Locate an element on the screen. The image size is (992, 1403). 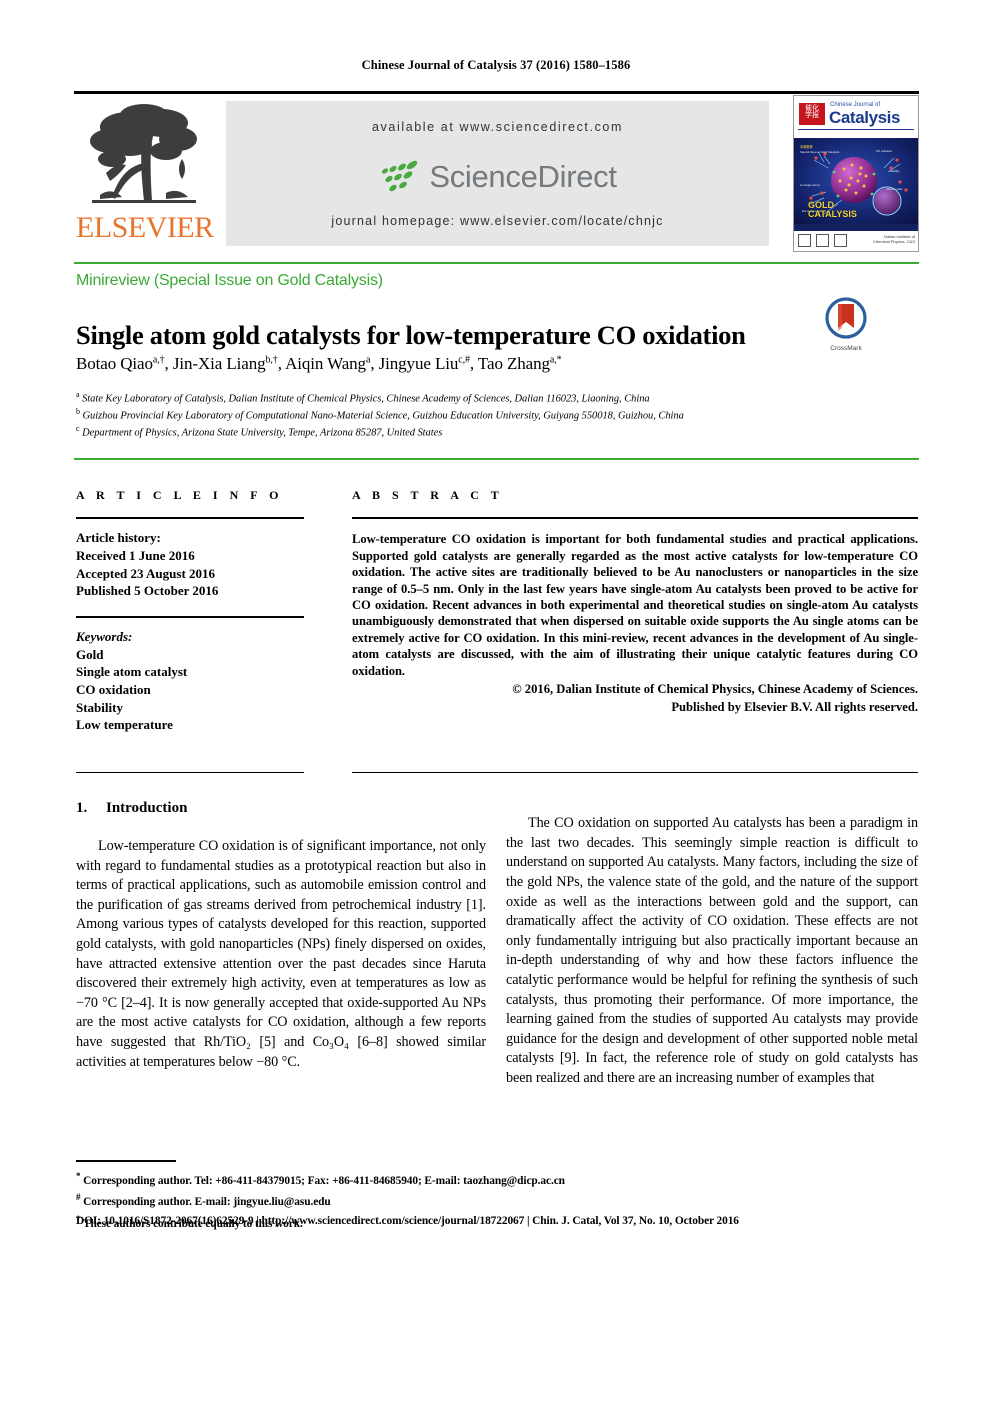
cover-chinese-badge: 催化 学报 is located at coordinates (812, 114).